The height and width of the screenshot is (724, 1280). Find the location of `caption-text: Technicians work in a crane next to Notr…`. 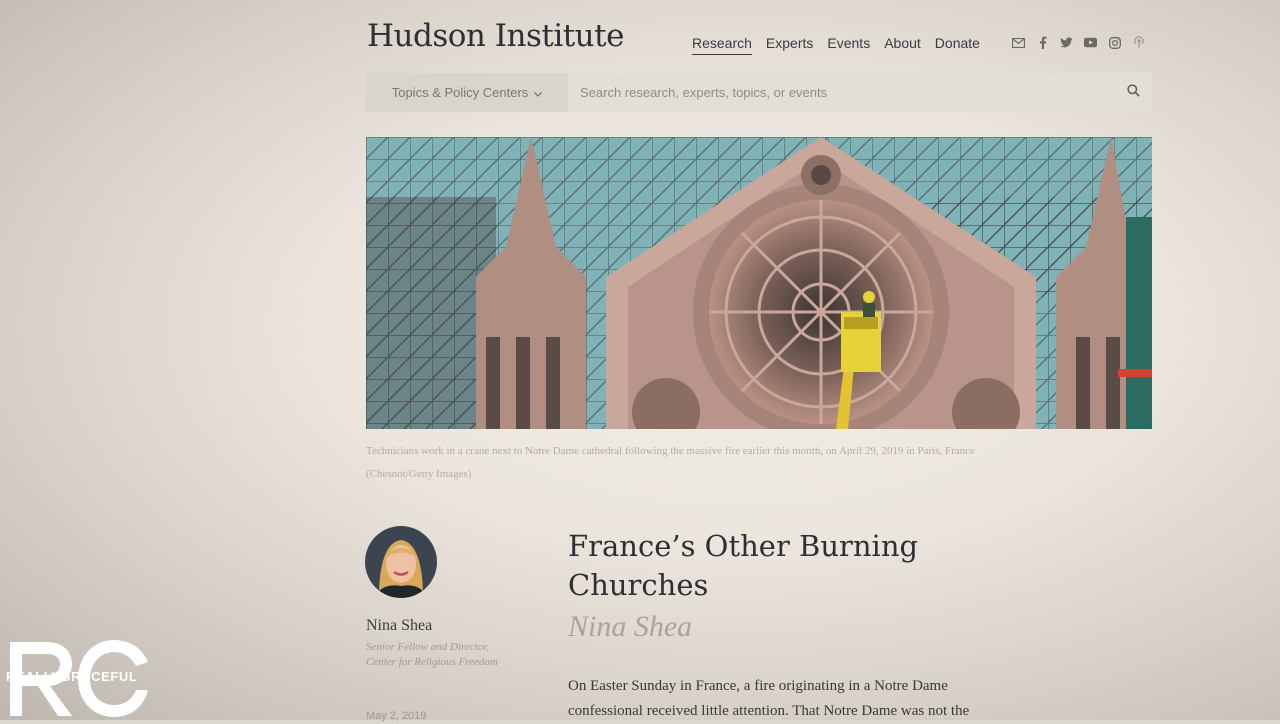

caption-text: Technicians work in a crane next to Notr… is located at coordinates (670, 451).